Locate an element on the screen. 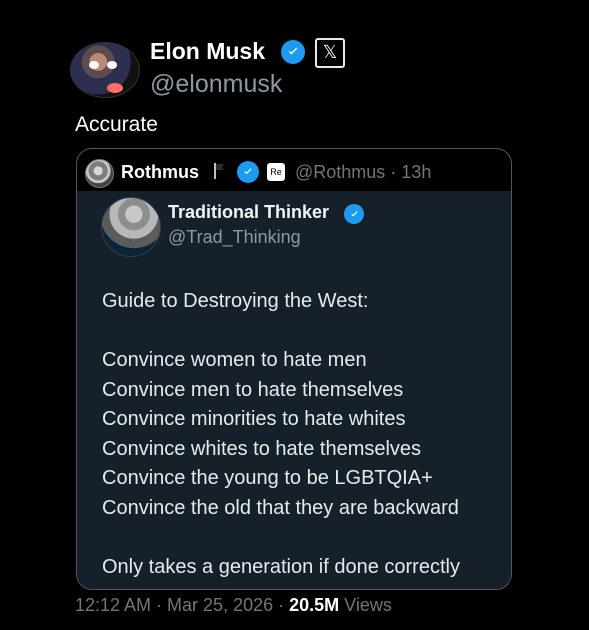 The height and width of the screenshot is (630, 589). shot-line: Convince whites to hate themselves is located at coordinates (262, 448).